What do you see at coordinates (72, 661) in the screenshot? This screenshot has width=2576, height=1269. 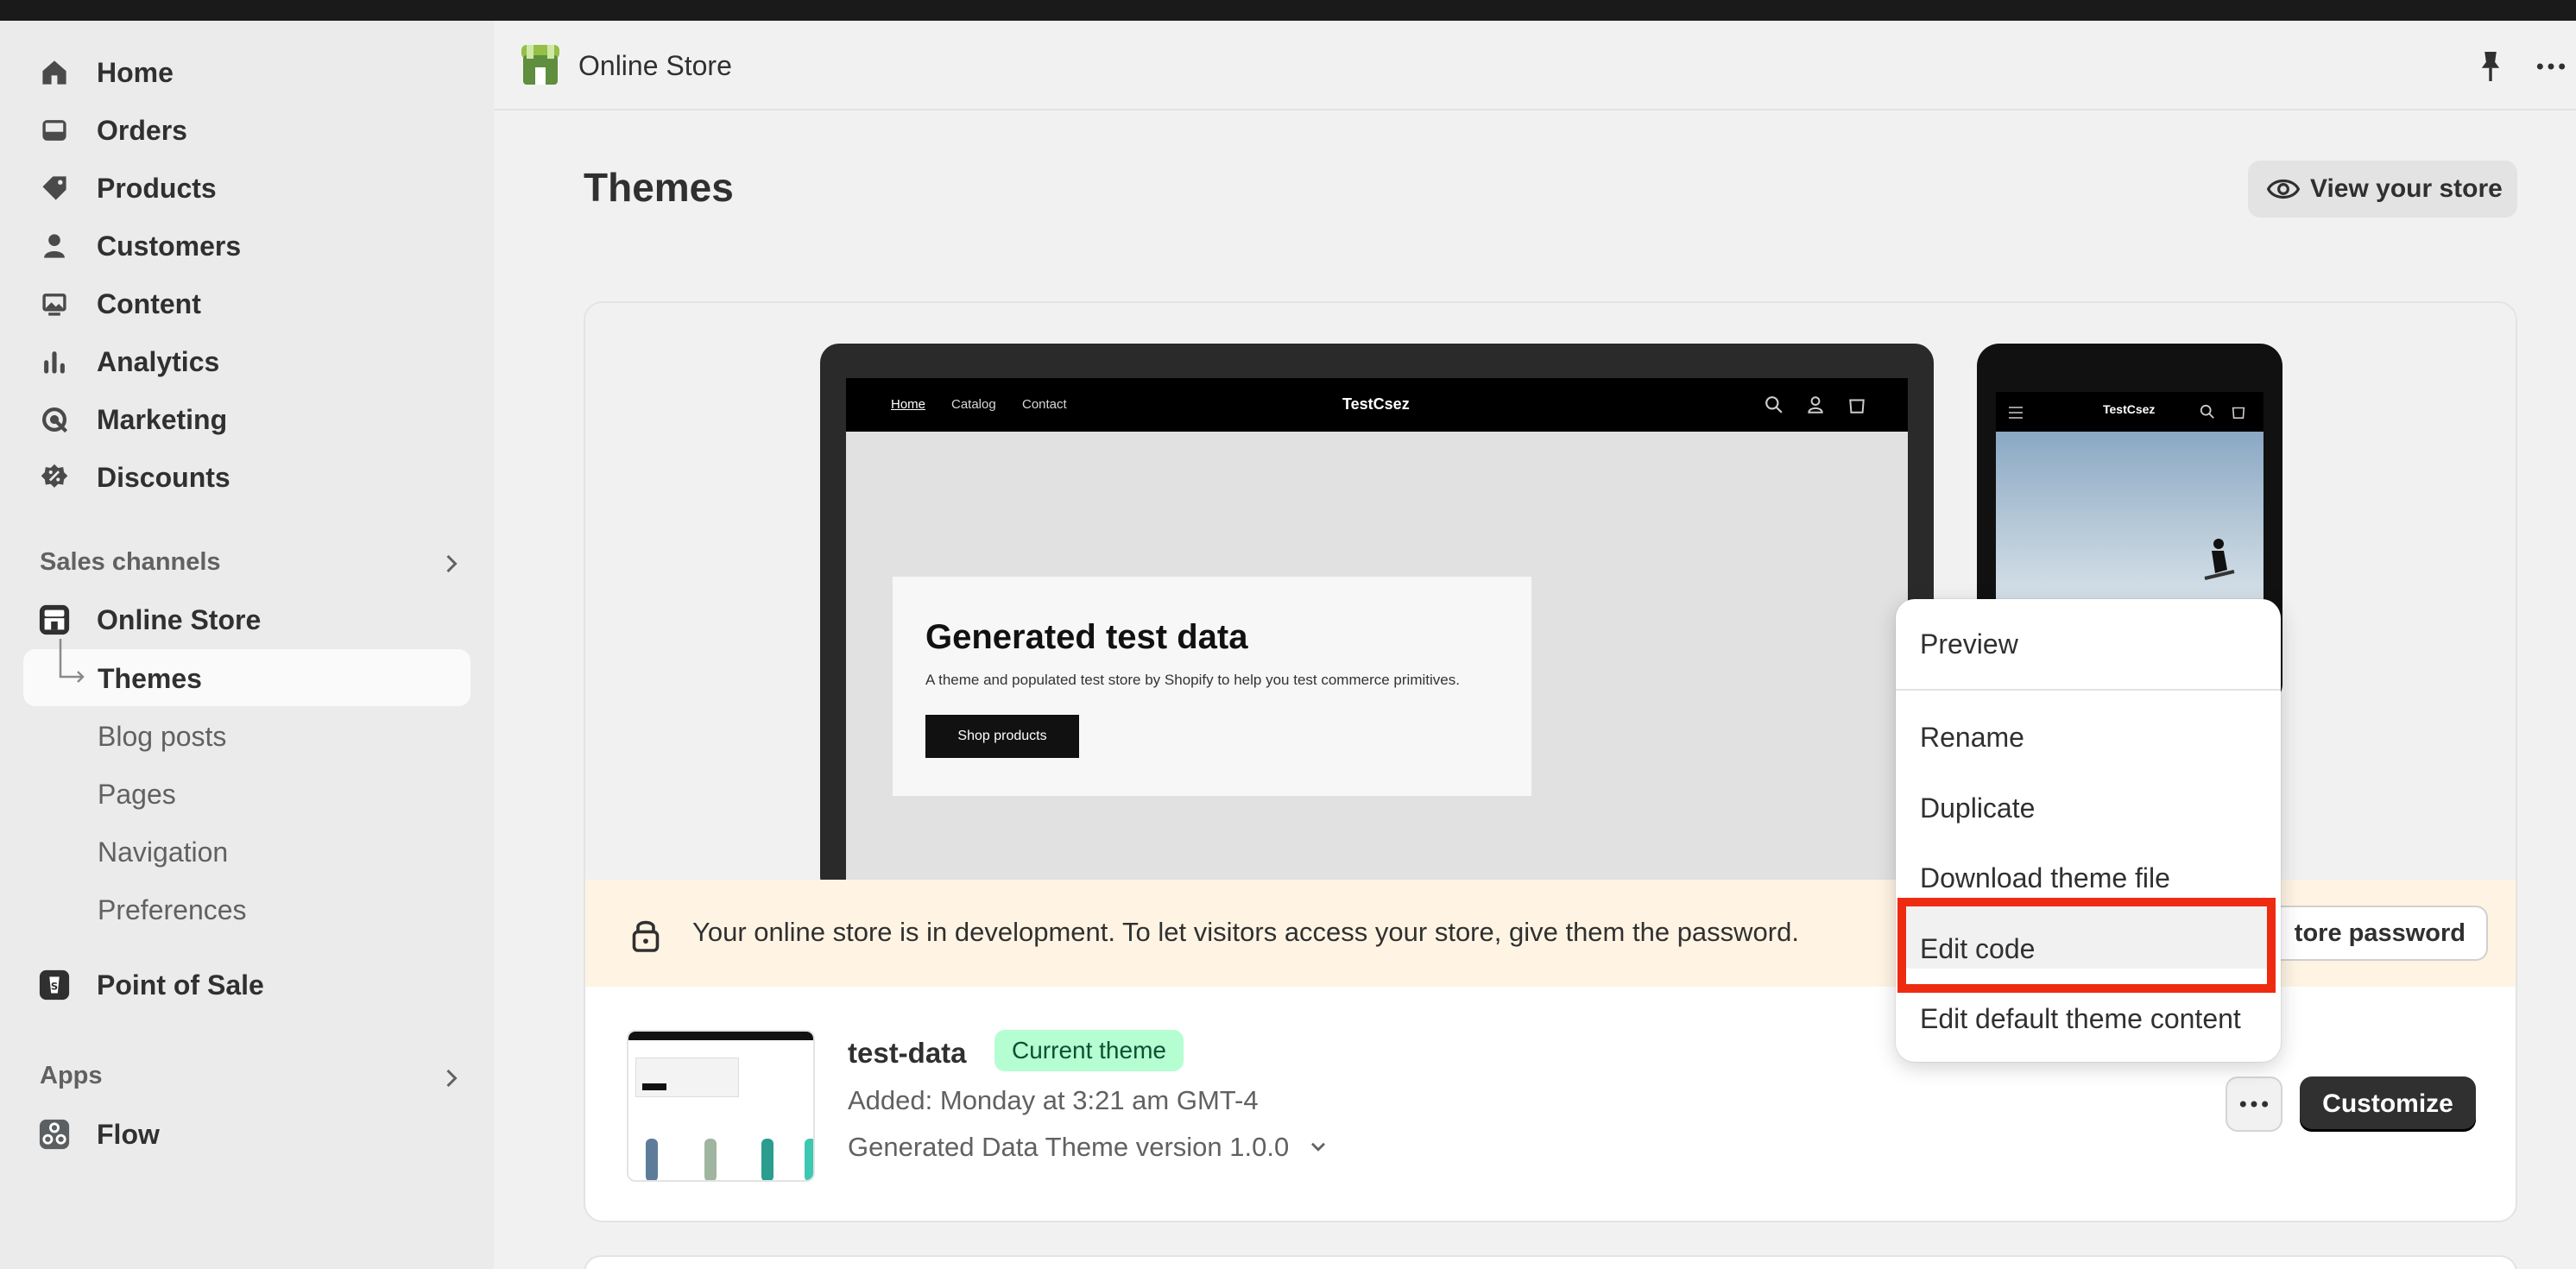 I see `tree-branch-icon` at bounding box center [72, 661].